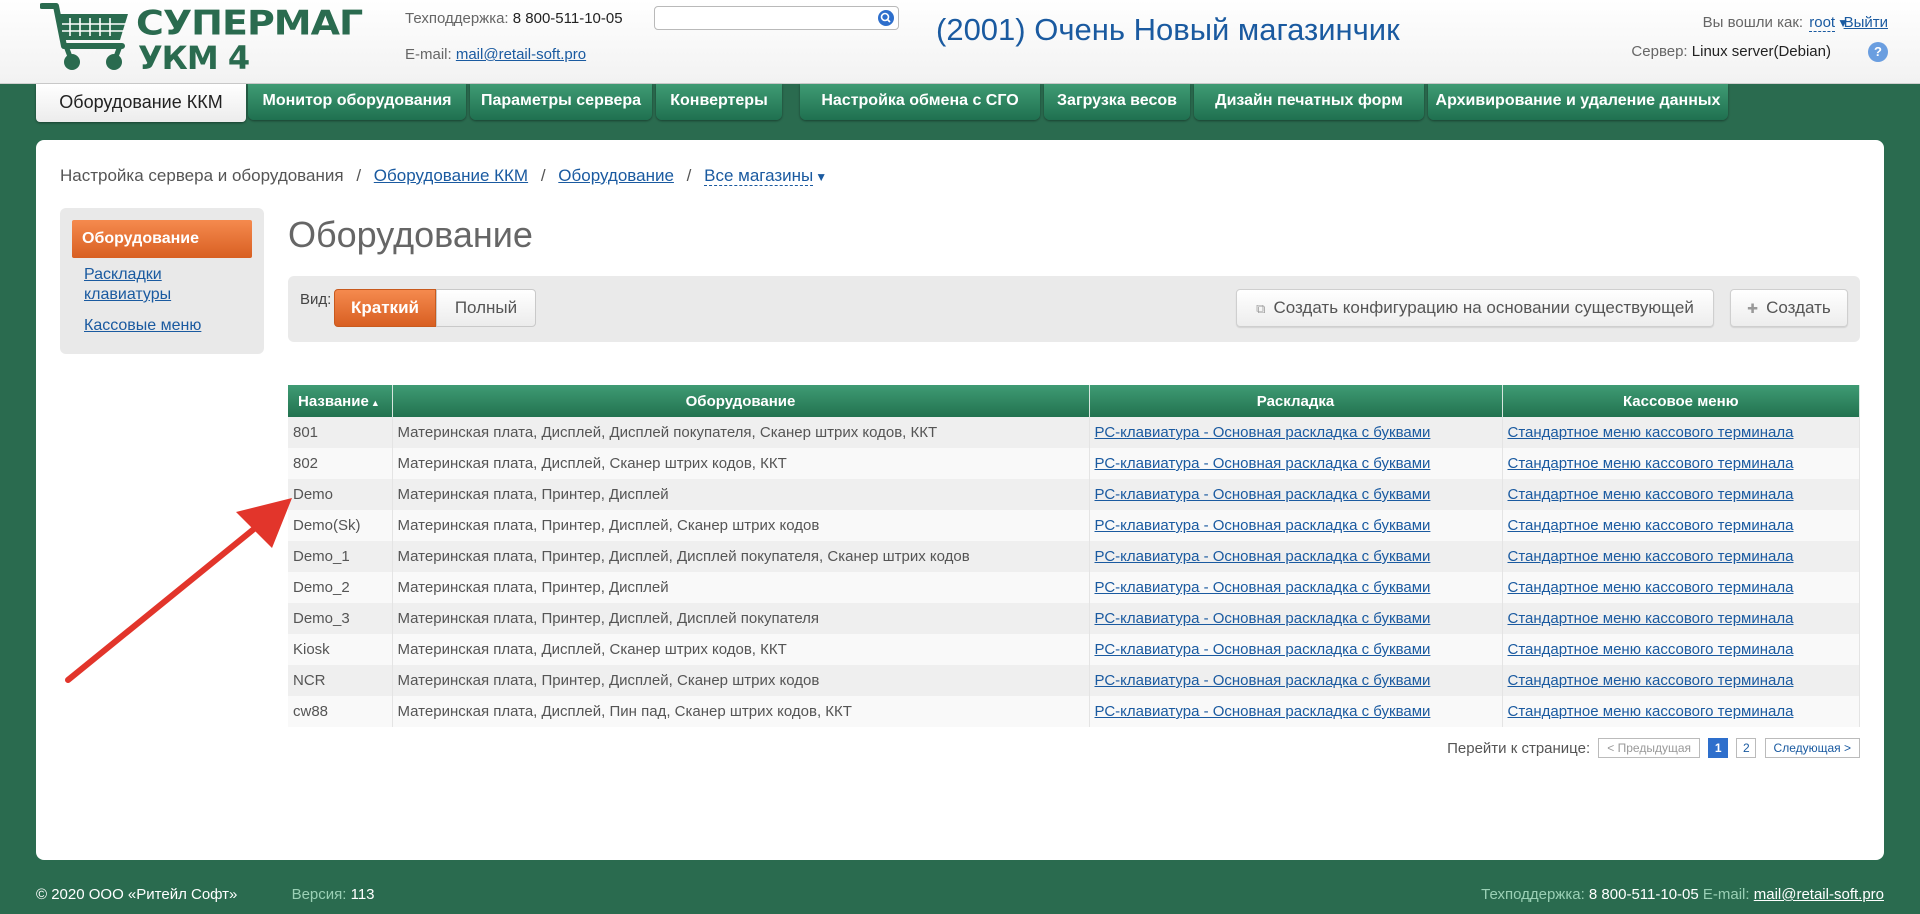 The image size is (1920, 914). I want to click on row-name-cell: cw88, so click(340, 711).